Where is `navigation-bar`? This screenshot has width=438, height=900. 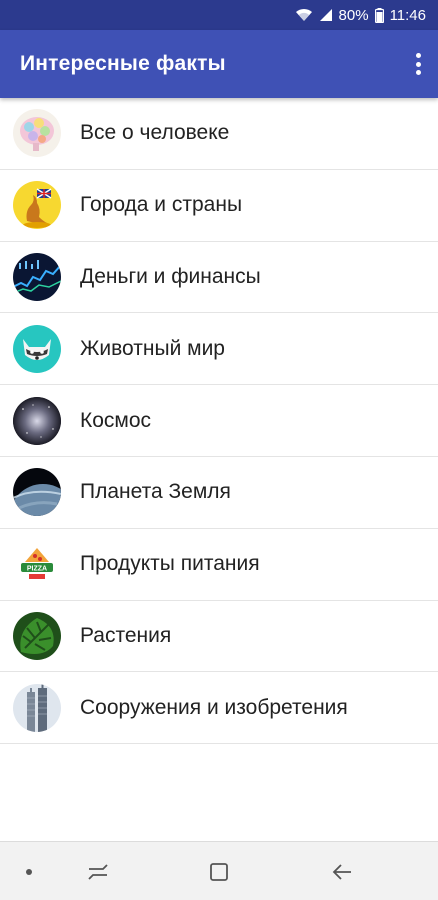
navigation-bar is located at coordinates (219, 870).